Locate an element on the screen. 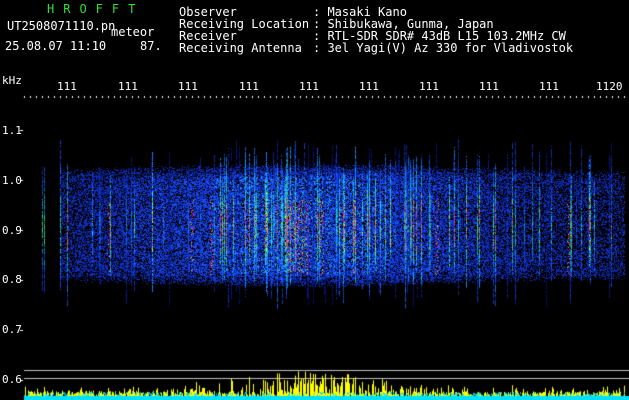 The height and width of the screenshot is (400, 629). time-tick: 1120 is located at coordinates (609, 86).